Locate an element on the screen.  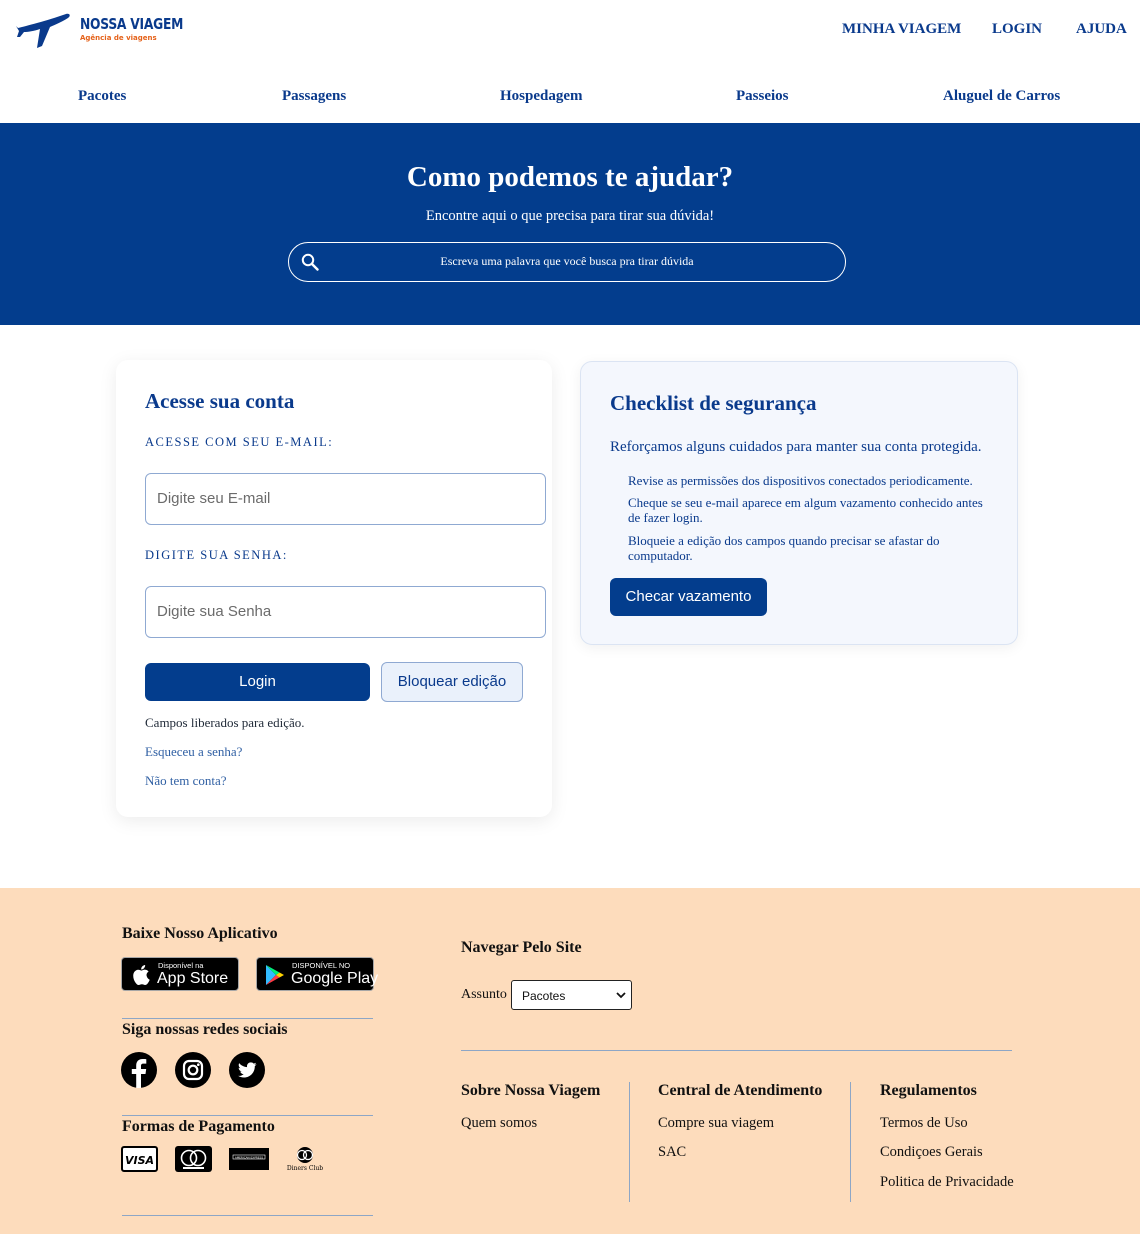
social-title: Siga nossas redes sociais is located at coordinates (205, 1029).